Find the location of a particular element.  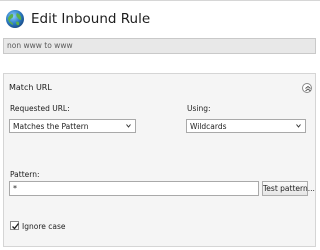

requested-url-select: Matches the Pattern is located at coordinates (72, 126).